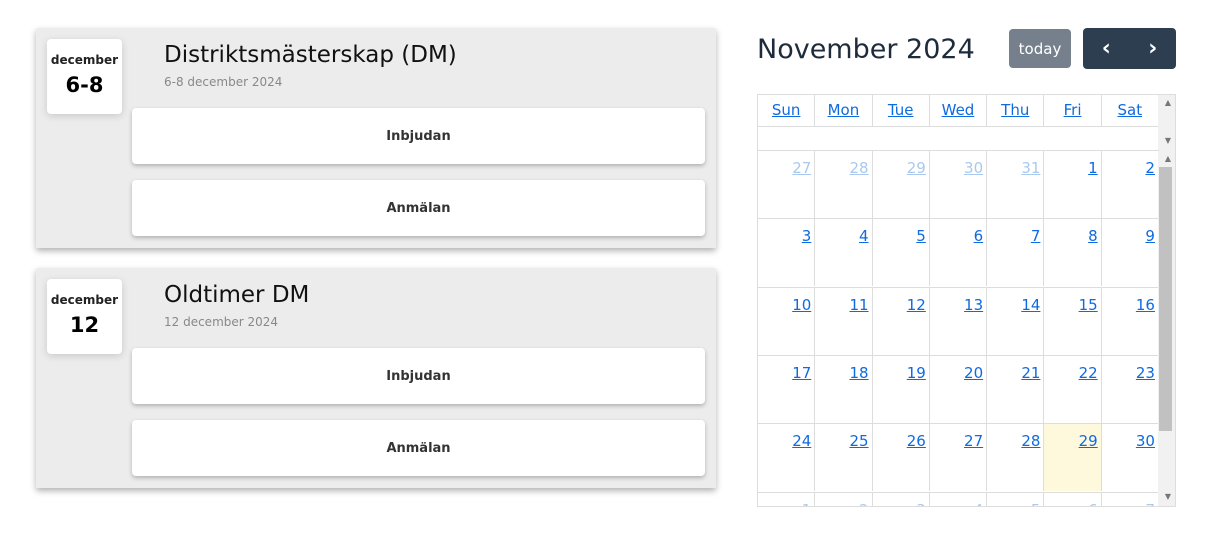 Image resolution: width=1217 pixels, height=548 pixels. What do you see at coordinates (1106, 48) in the screenshot?
I see `prev-month-button: ‹` at bounding box center [1106, 48].